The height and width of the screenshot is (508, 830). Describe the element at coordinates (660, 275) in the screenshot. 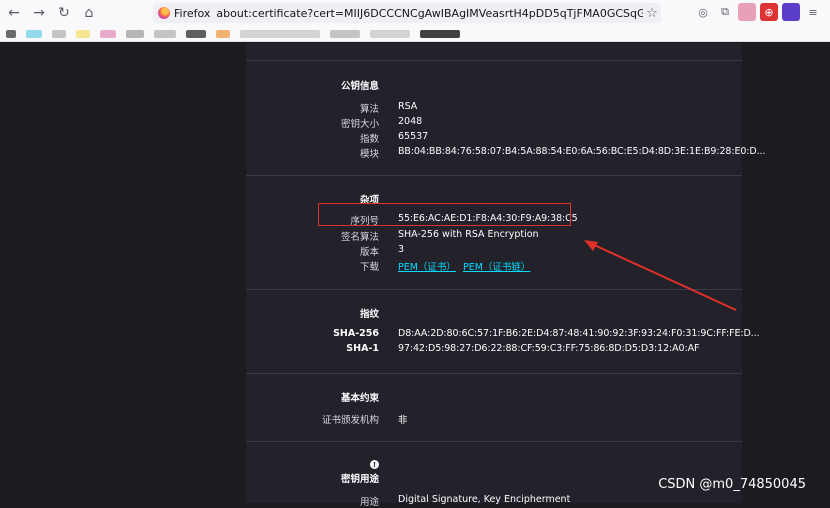

I see `annotation-arrow-icon` at that location.